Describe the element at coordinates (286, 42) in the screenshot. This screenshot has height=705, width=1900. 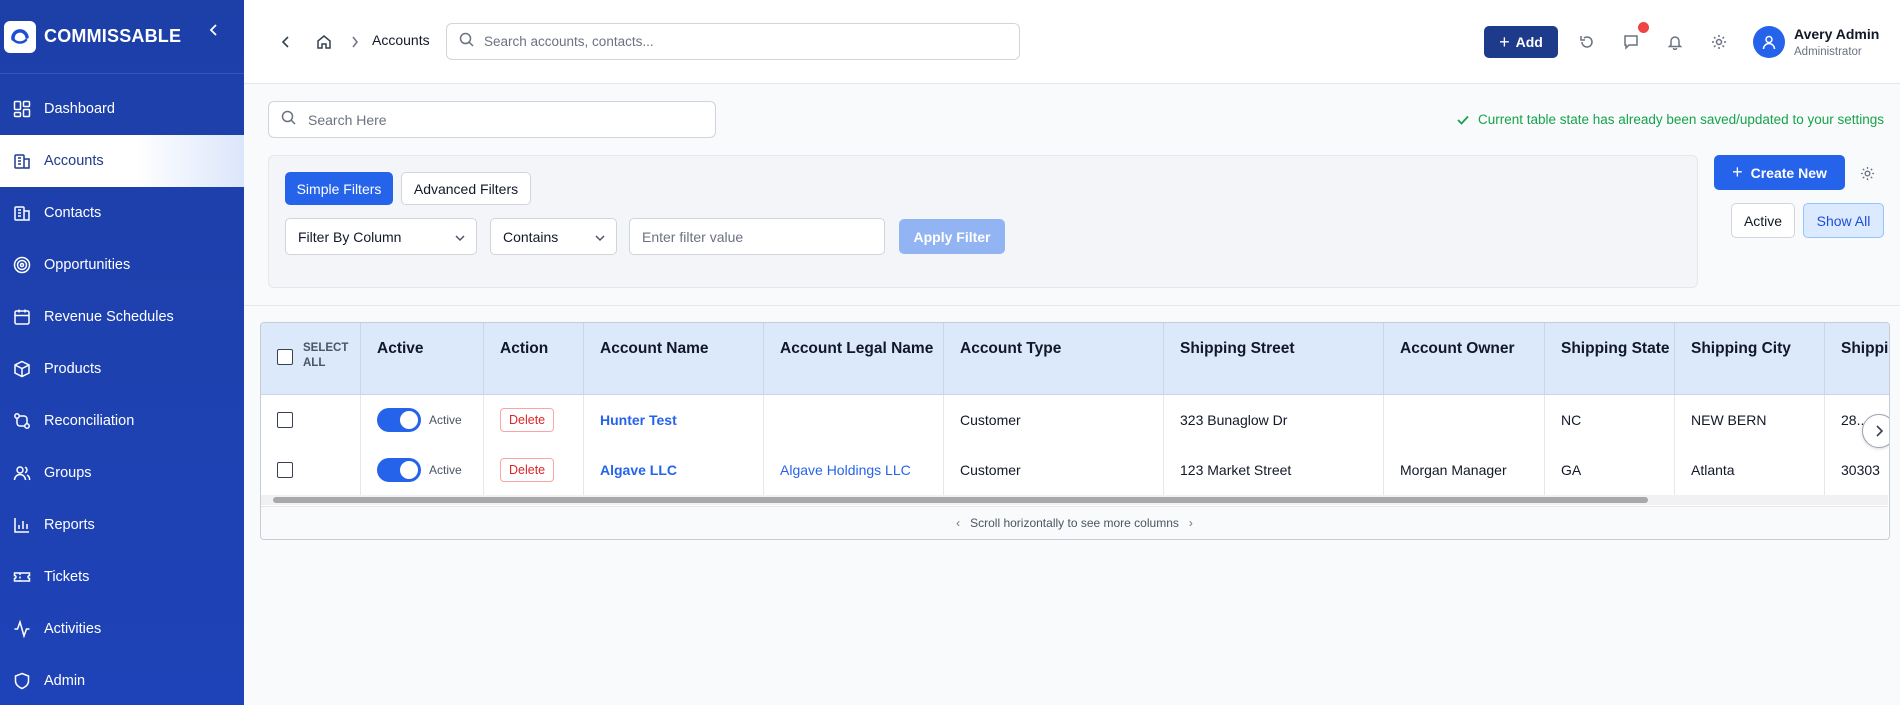
I see `back-icon` at that location.